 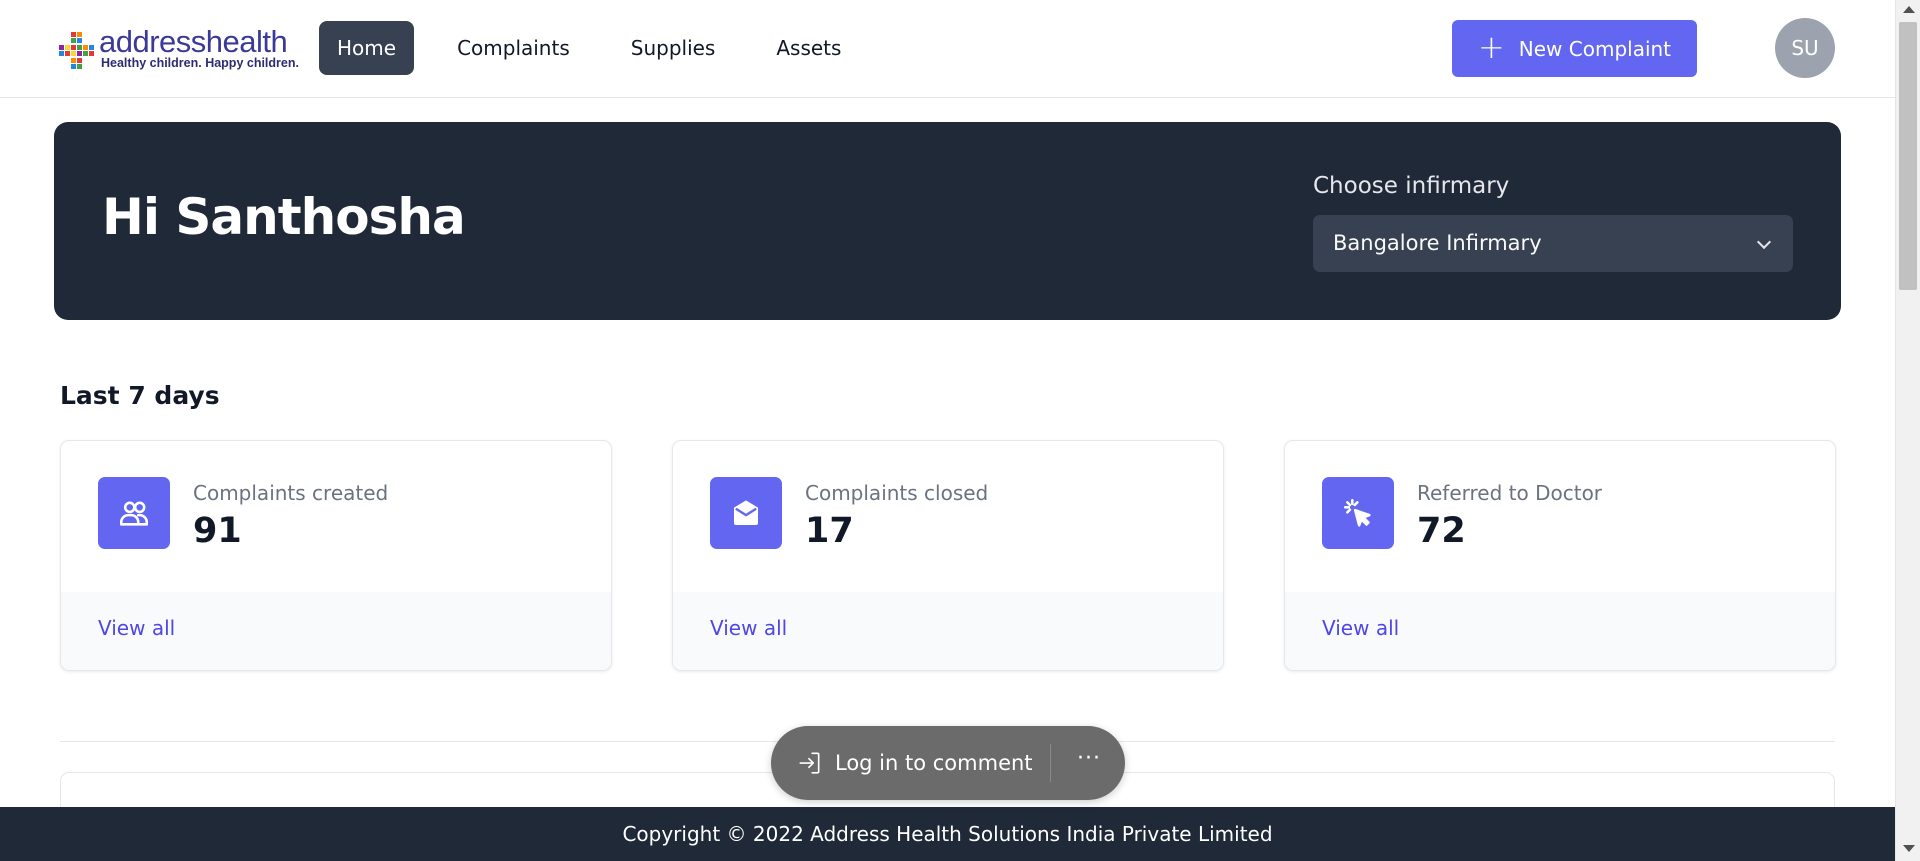 What do you see at coordinates (601, 48) in the screenshot?
I see `main-nav: Home Complaints Supplies Assets` at bounding box center [601, 48].